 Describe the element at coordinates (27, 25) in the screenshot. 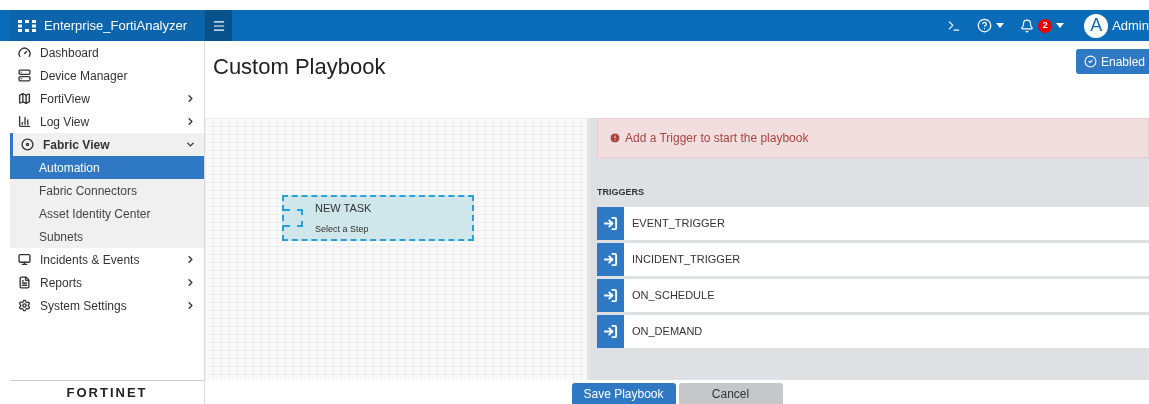

I see `grid-logo-icon` at that location.